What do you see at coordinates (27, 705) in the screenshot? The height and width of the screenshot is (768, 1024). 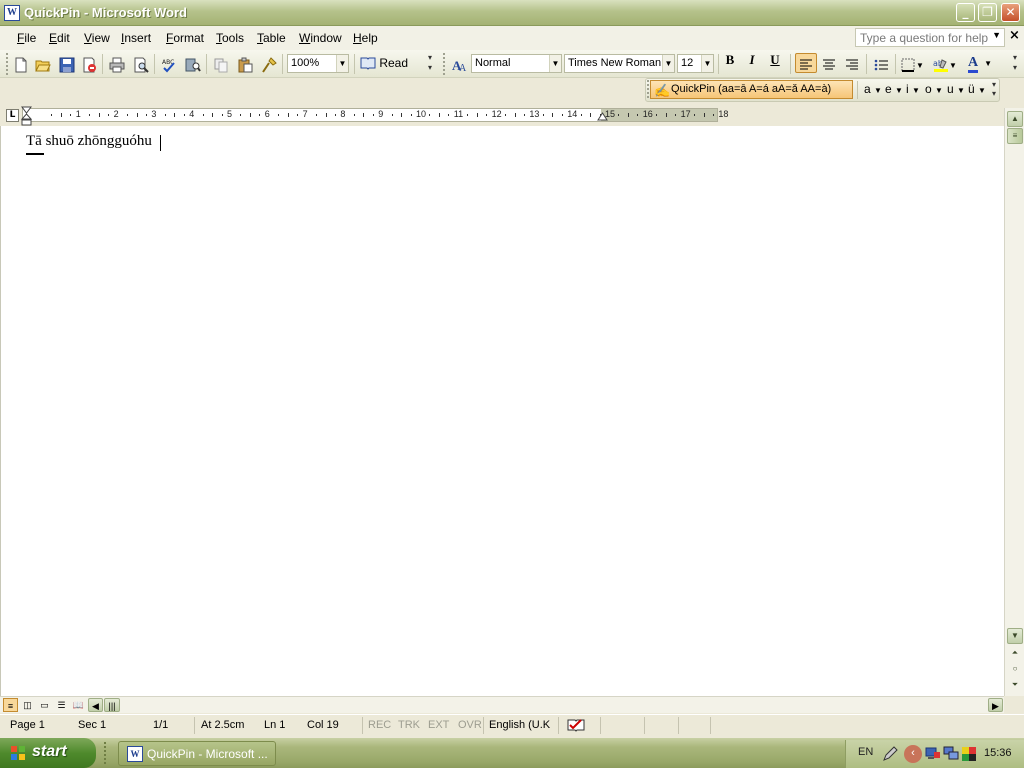 I see `web-layout-view-icon: ◫` at bounding box center [27, 705].